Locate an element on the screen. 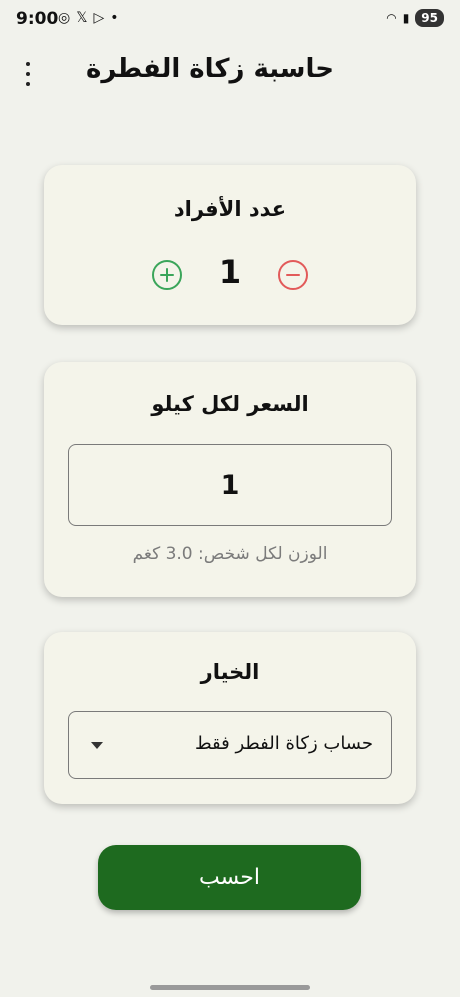  option-card: الخيار حساب زكاة الفطر فقط is located at coordinates (230, 718).